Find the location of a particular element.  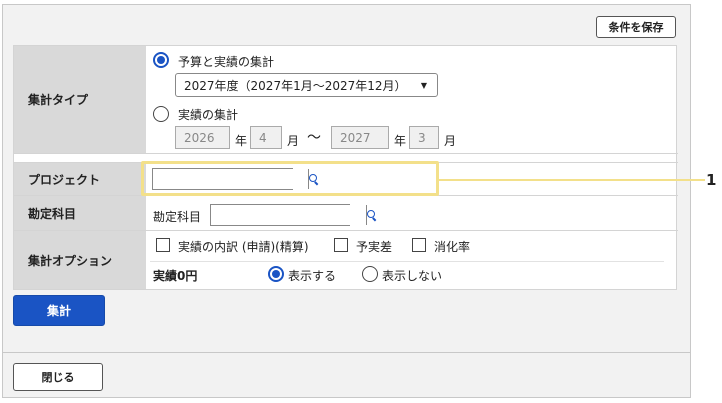

show-zero-radio is located at coordinates (276, 274).